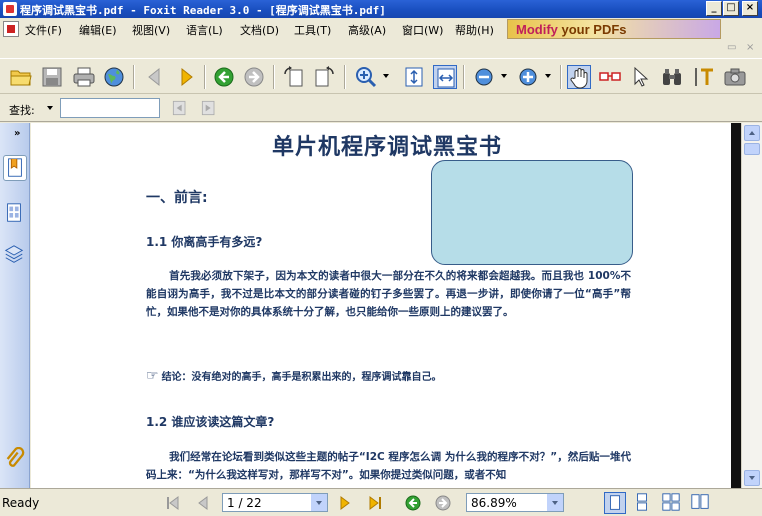 The image size is (762, 516). What do you see at coordinates (155, 77) in the screenshot?
I see `previous-page-icon` at bounding box center [155, 77].